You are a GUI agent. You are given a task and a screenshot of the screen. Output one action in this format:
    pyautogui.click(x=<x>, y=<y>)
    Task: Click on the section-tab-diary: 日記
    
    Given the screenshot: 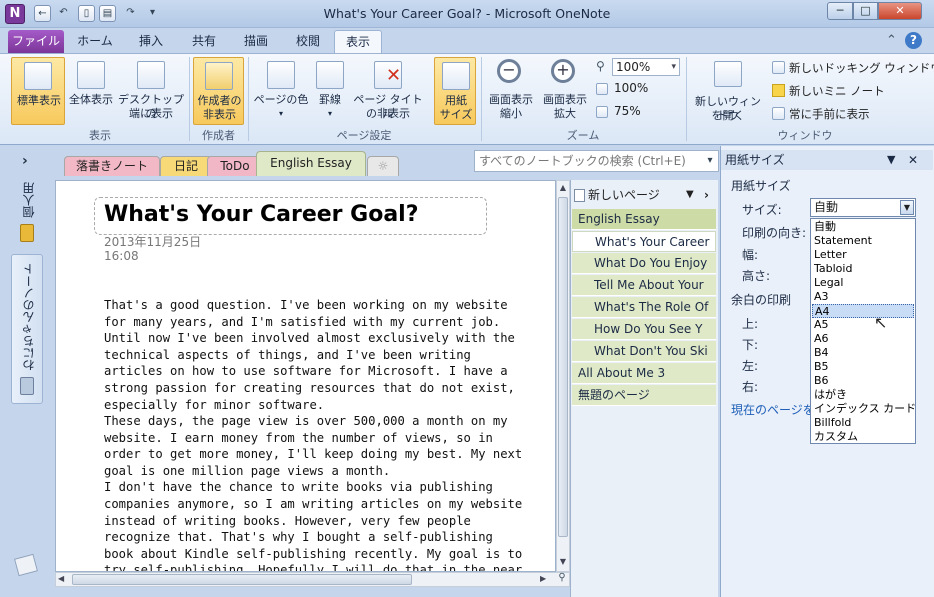 What is the action you would take?
    pyautogui.click(x=186, y=166)
    